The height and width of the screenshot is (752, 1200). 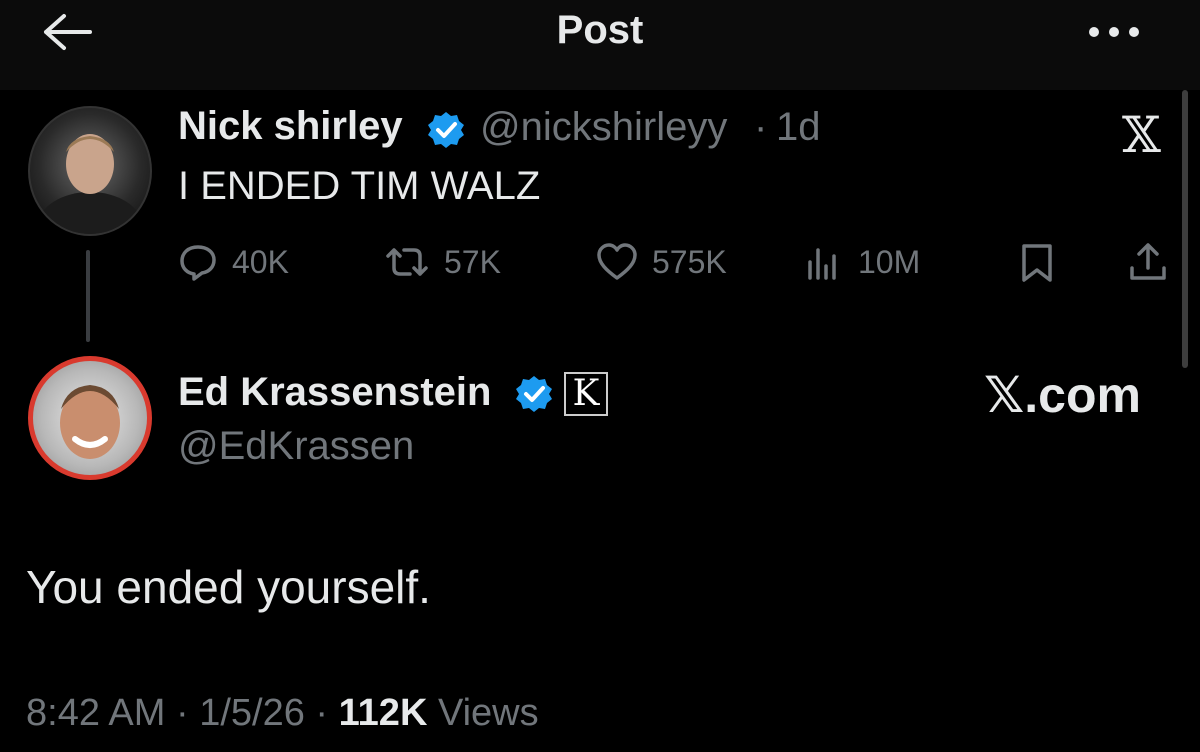 I want to click on author-name: Ed Krassenstein, so click(x=334, y=392).